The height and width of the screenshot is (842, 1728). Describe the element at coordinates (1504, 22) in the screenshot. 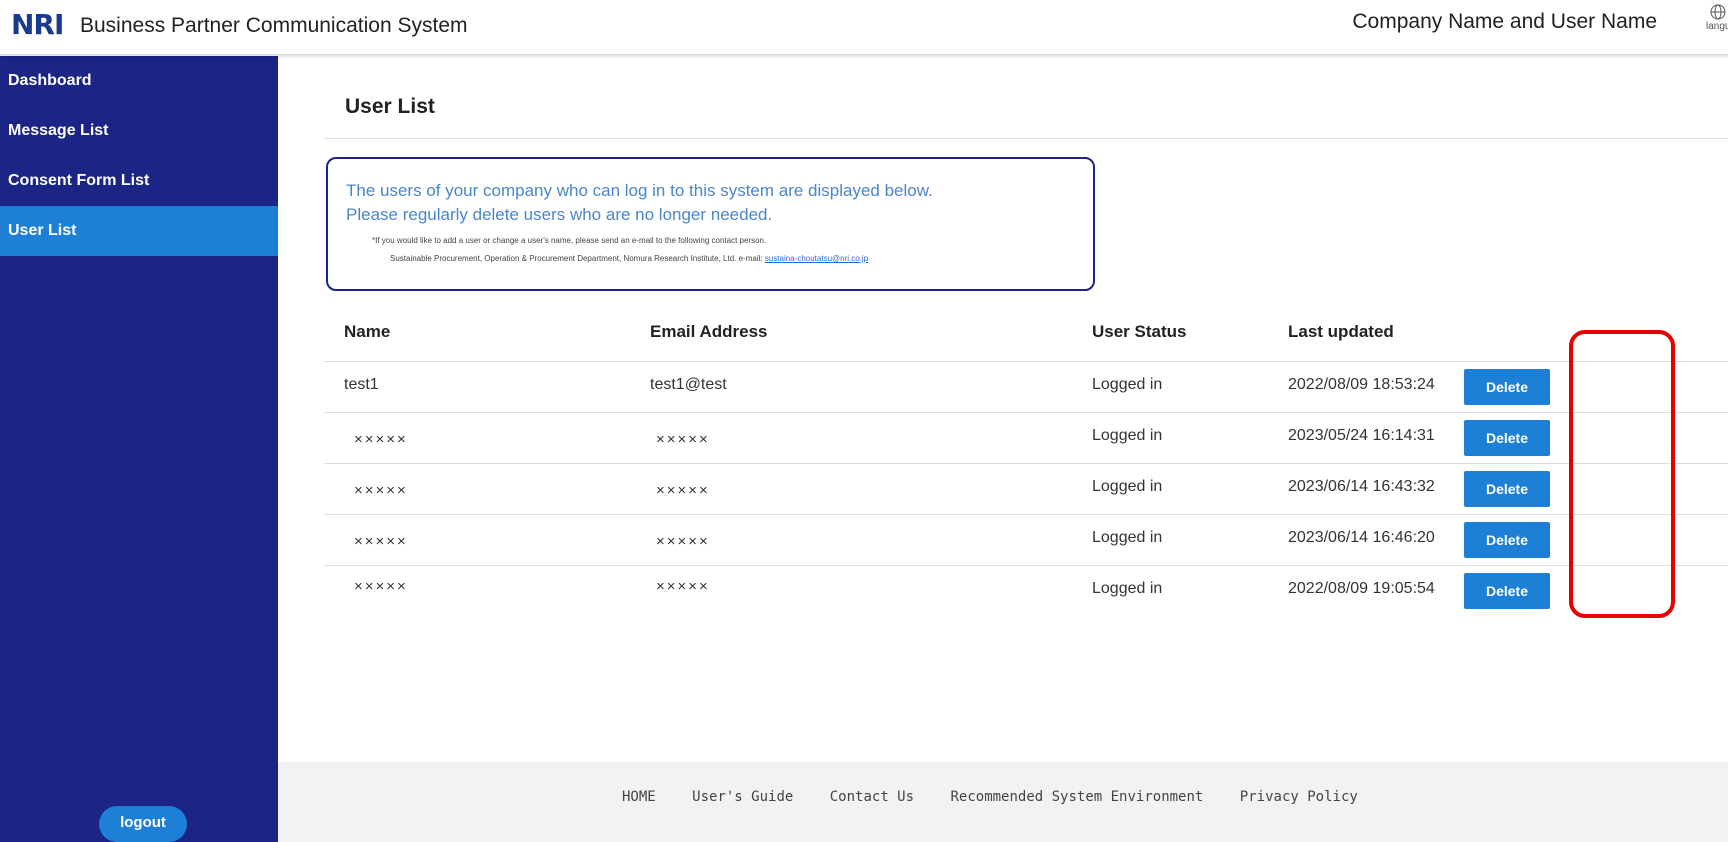

I see `company-user-name: Company Name and User Name` at that location.